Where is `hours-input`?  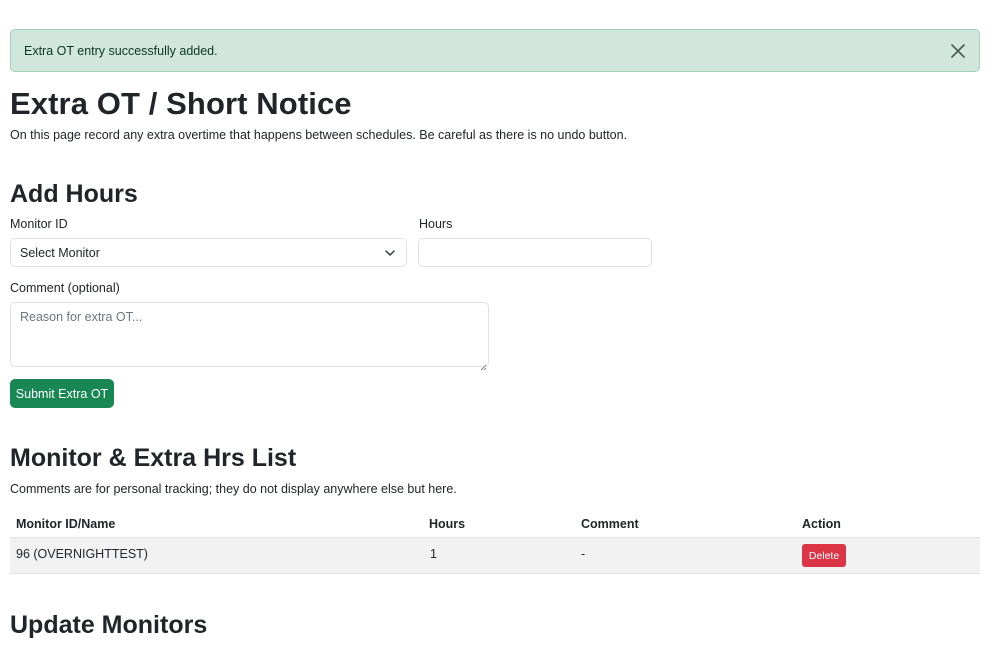 hours-input is located at coordinates (535, 252).